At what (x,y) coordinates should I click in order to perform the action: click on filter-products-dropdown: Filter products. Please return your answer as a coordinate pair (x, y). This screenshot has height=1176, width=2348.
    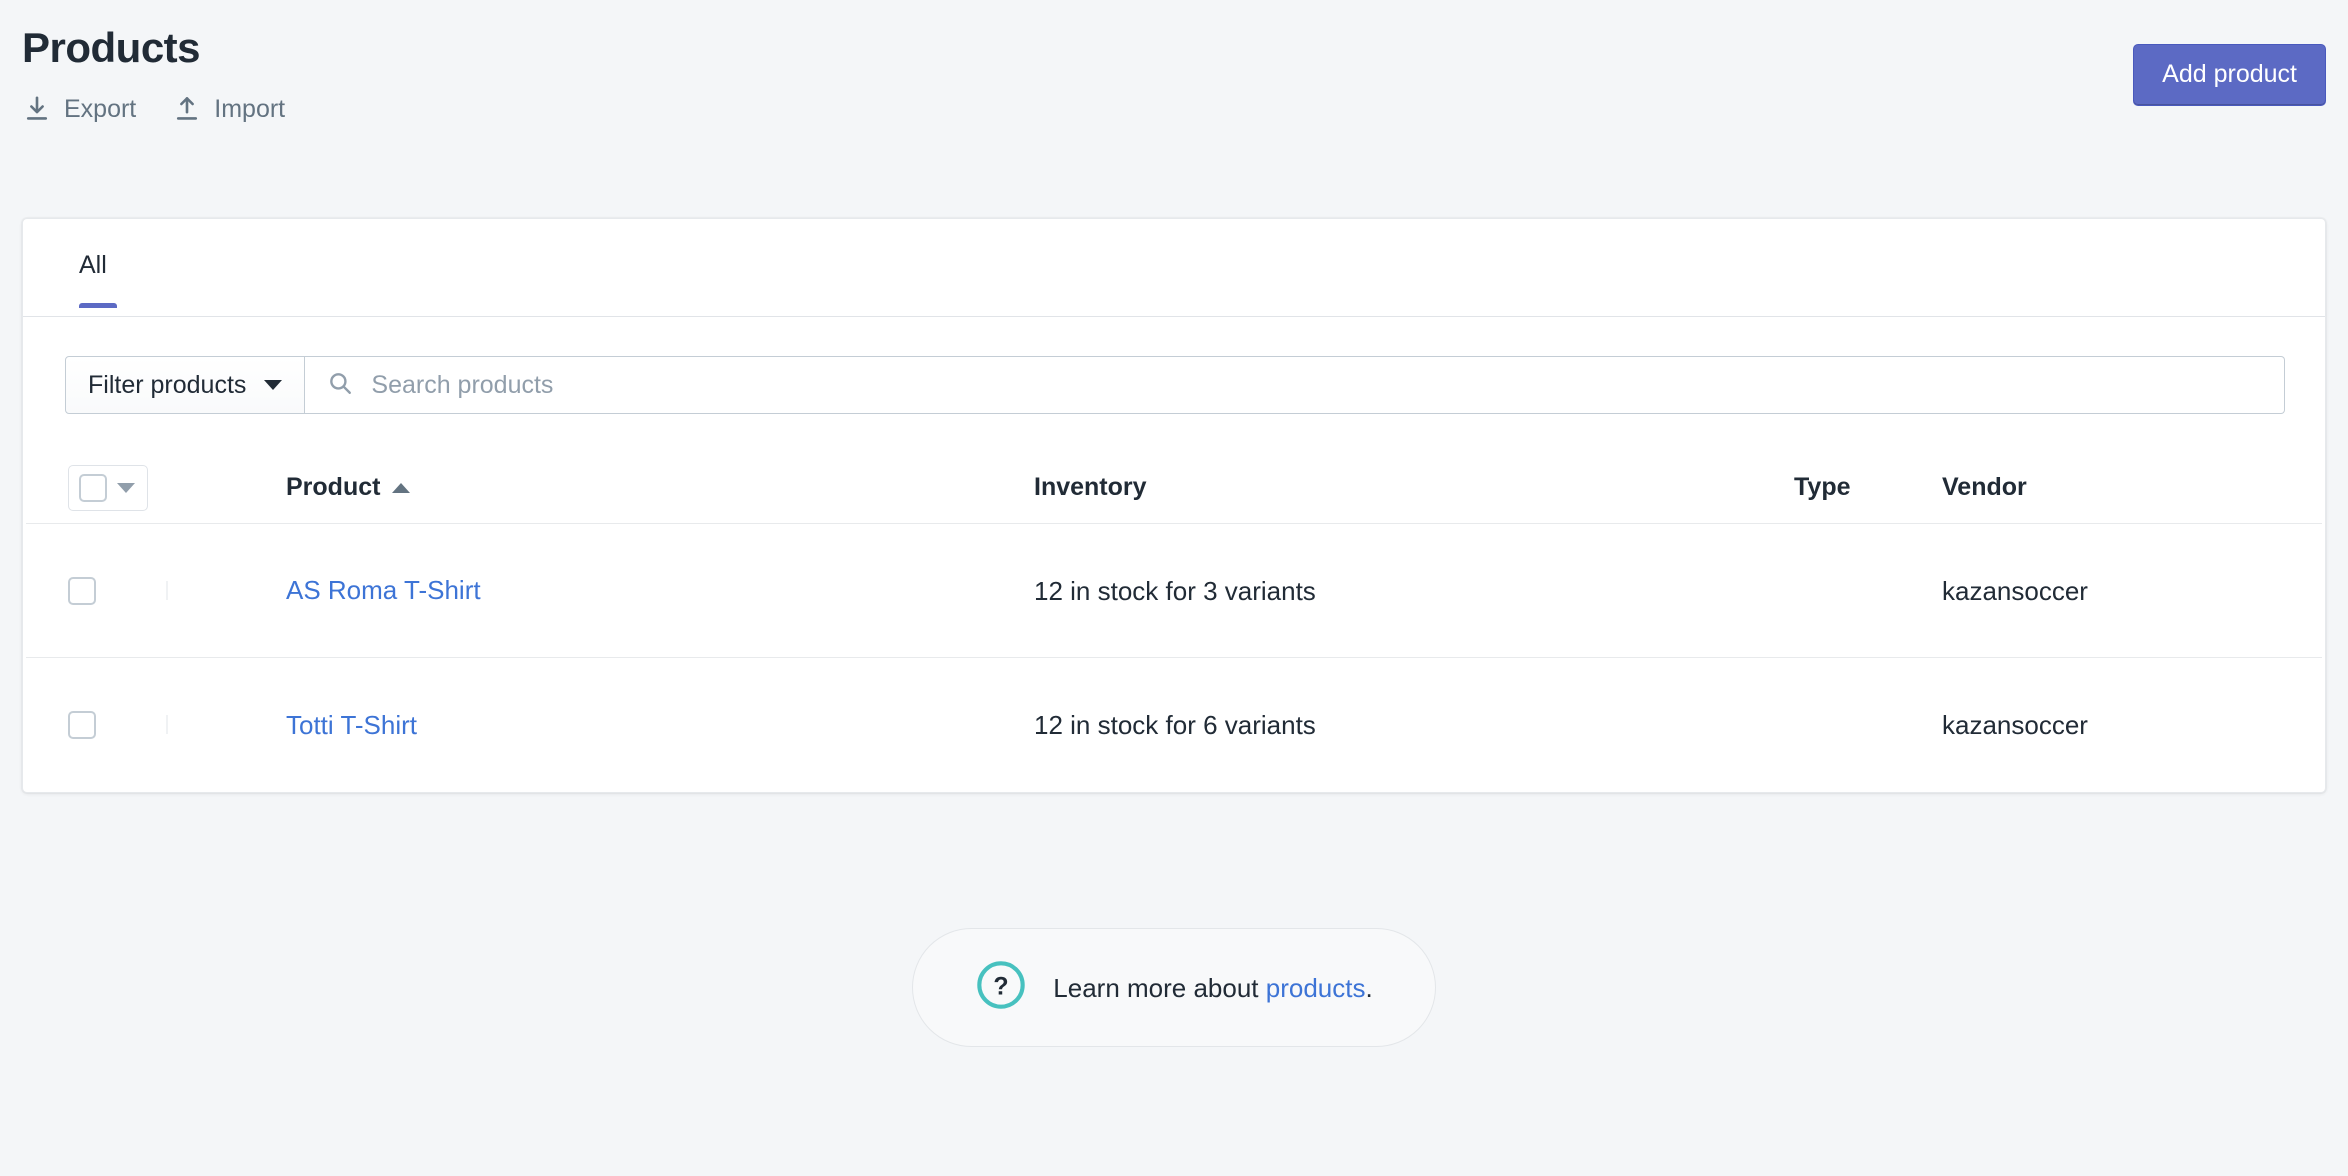
    Looking at the image, I should click on (185, 385).